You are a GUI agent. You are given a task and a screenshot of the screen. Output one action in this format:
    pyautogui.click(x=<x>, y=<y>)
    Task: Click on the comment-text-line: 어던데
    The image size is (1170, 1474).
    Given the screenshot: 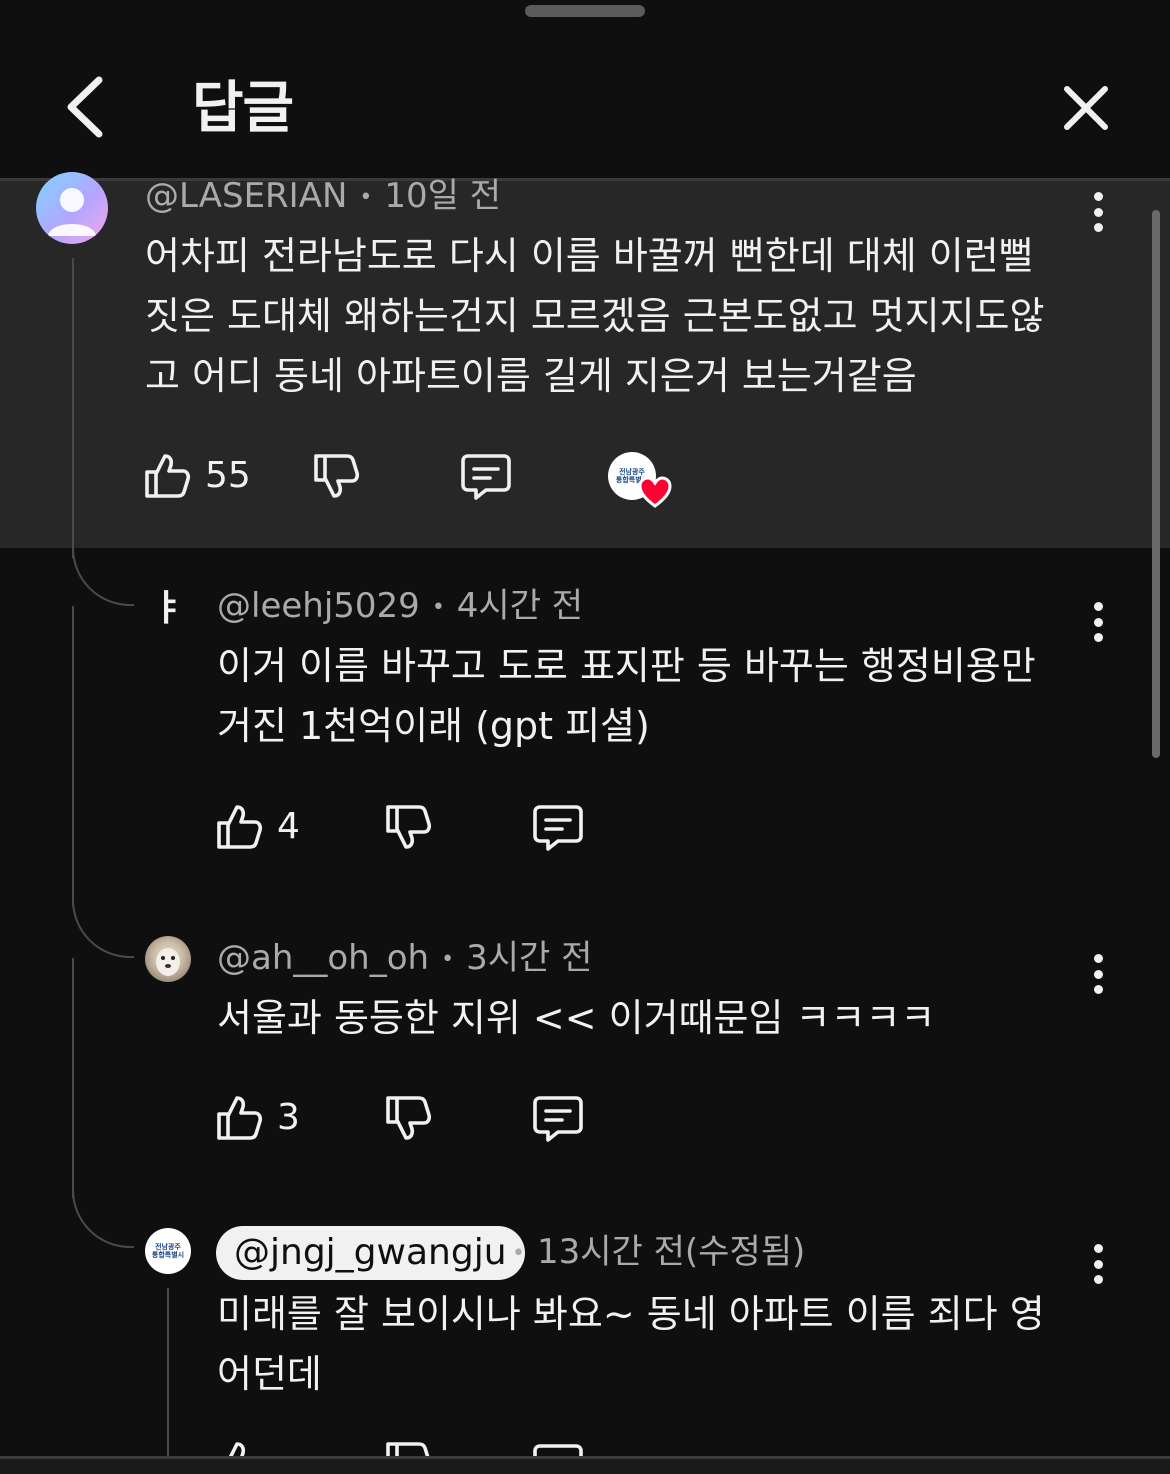 What is the action you would take?
    pyautogui.click(x=269, y=1374)
    